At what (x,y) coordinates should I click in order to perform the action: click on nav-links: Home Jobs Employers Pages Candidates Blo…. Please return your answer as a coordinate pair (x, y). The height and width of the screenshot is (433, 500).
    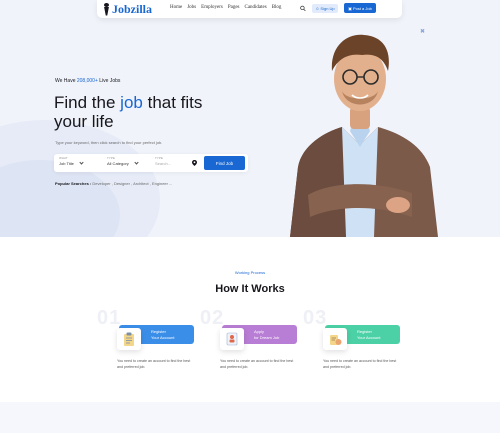
    Looking at the image, I should click on (225, 7).